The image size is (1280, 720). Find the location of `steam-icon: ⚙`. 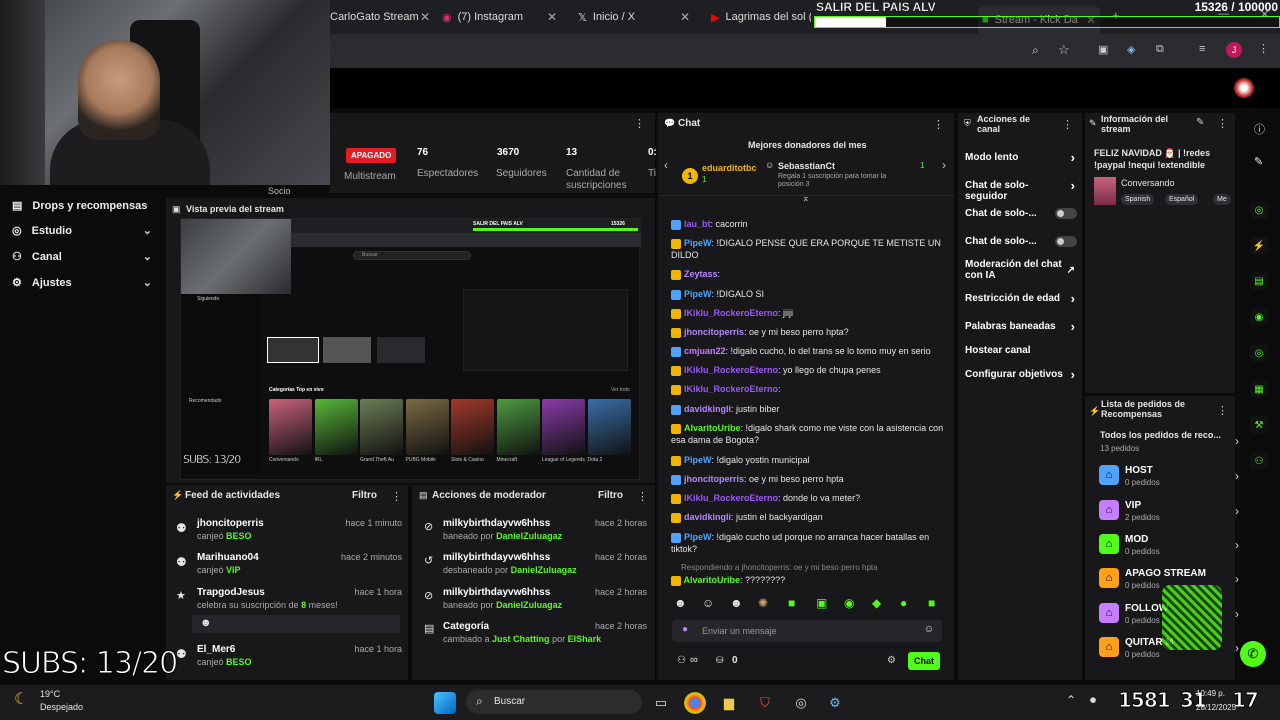

steam-icon: ⚙ is located at coordinates (835, 703).